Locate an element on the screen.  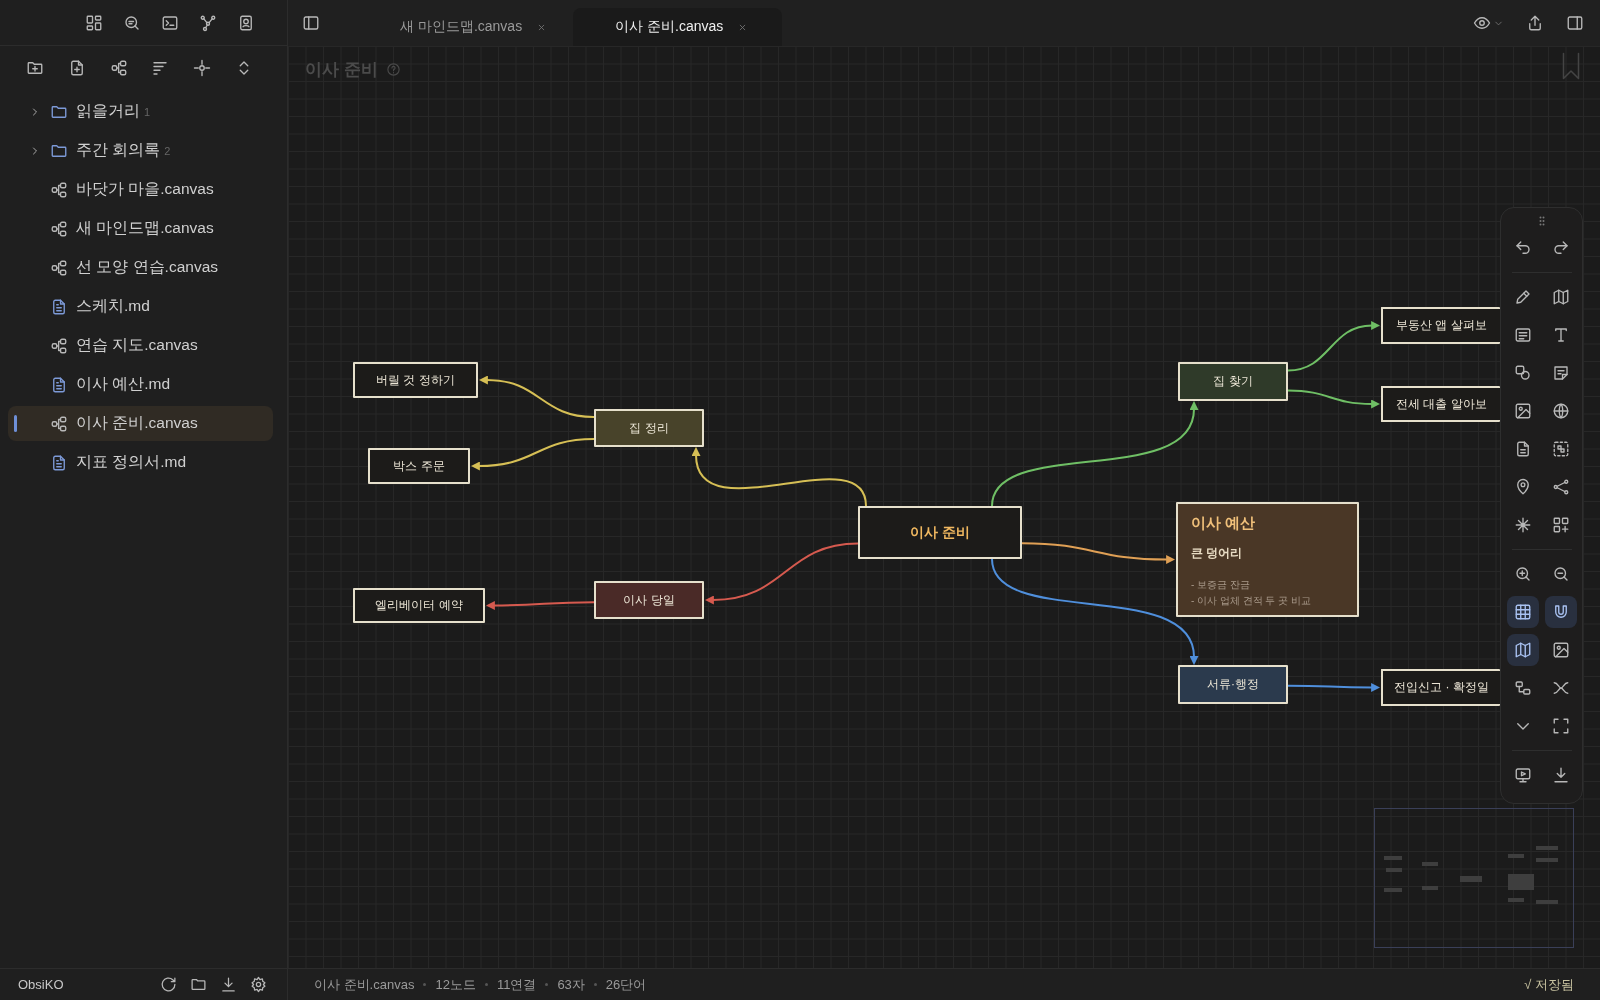
zoom-out-icon is located at coordinates (1560, 574).